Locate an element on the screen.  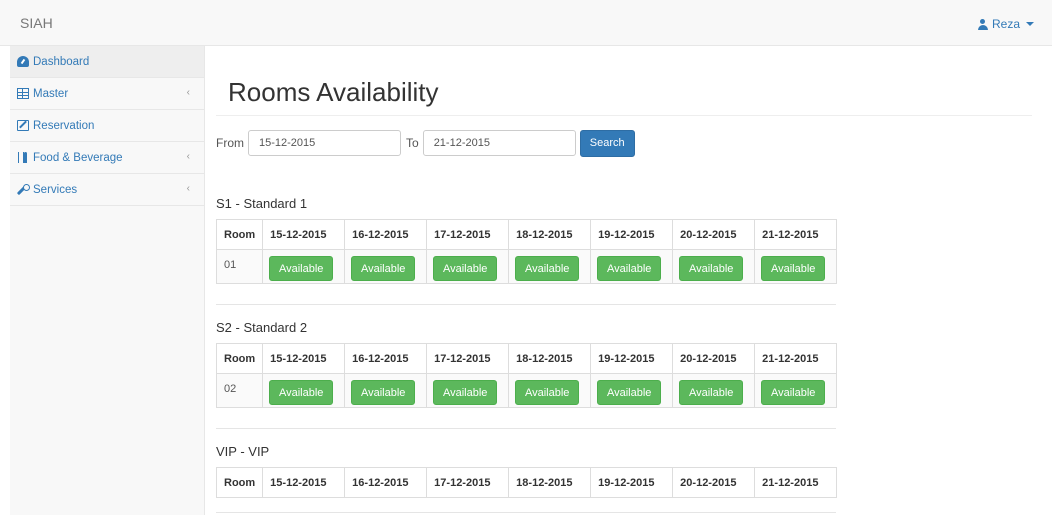
to-label: To is located at coordinates (412, 143).